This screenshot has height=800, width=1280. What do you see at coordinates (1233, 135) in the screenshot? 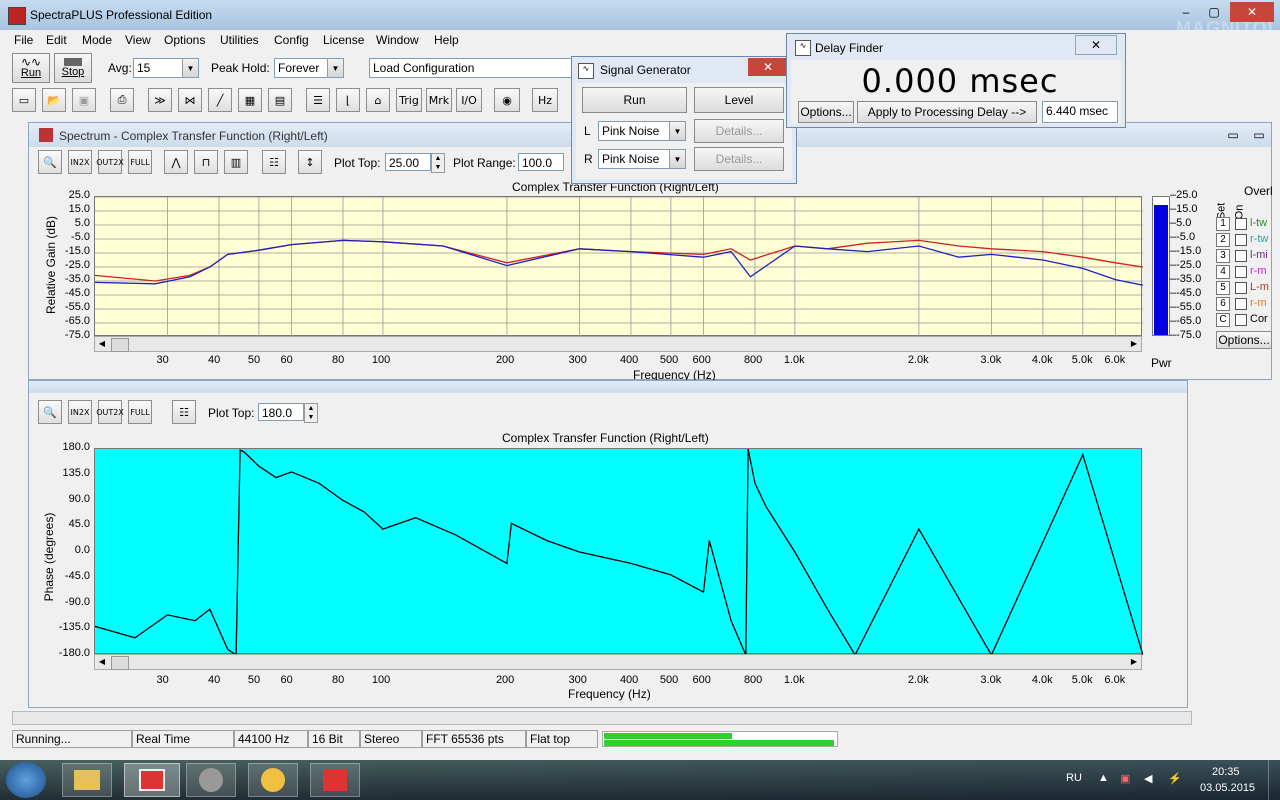
I see `spectrum-minimize-button: ▭` at bounding box center [1233, 135].